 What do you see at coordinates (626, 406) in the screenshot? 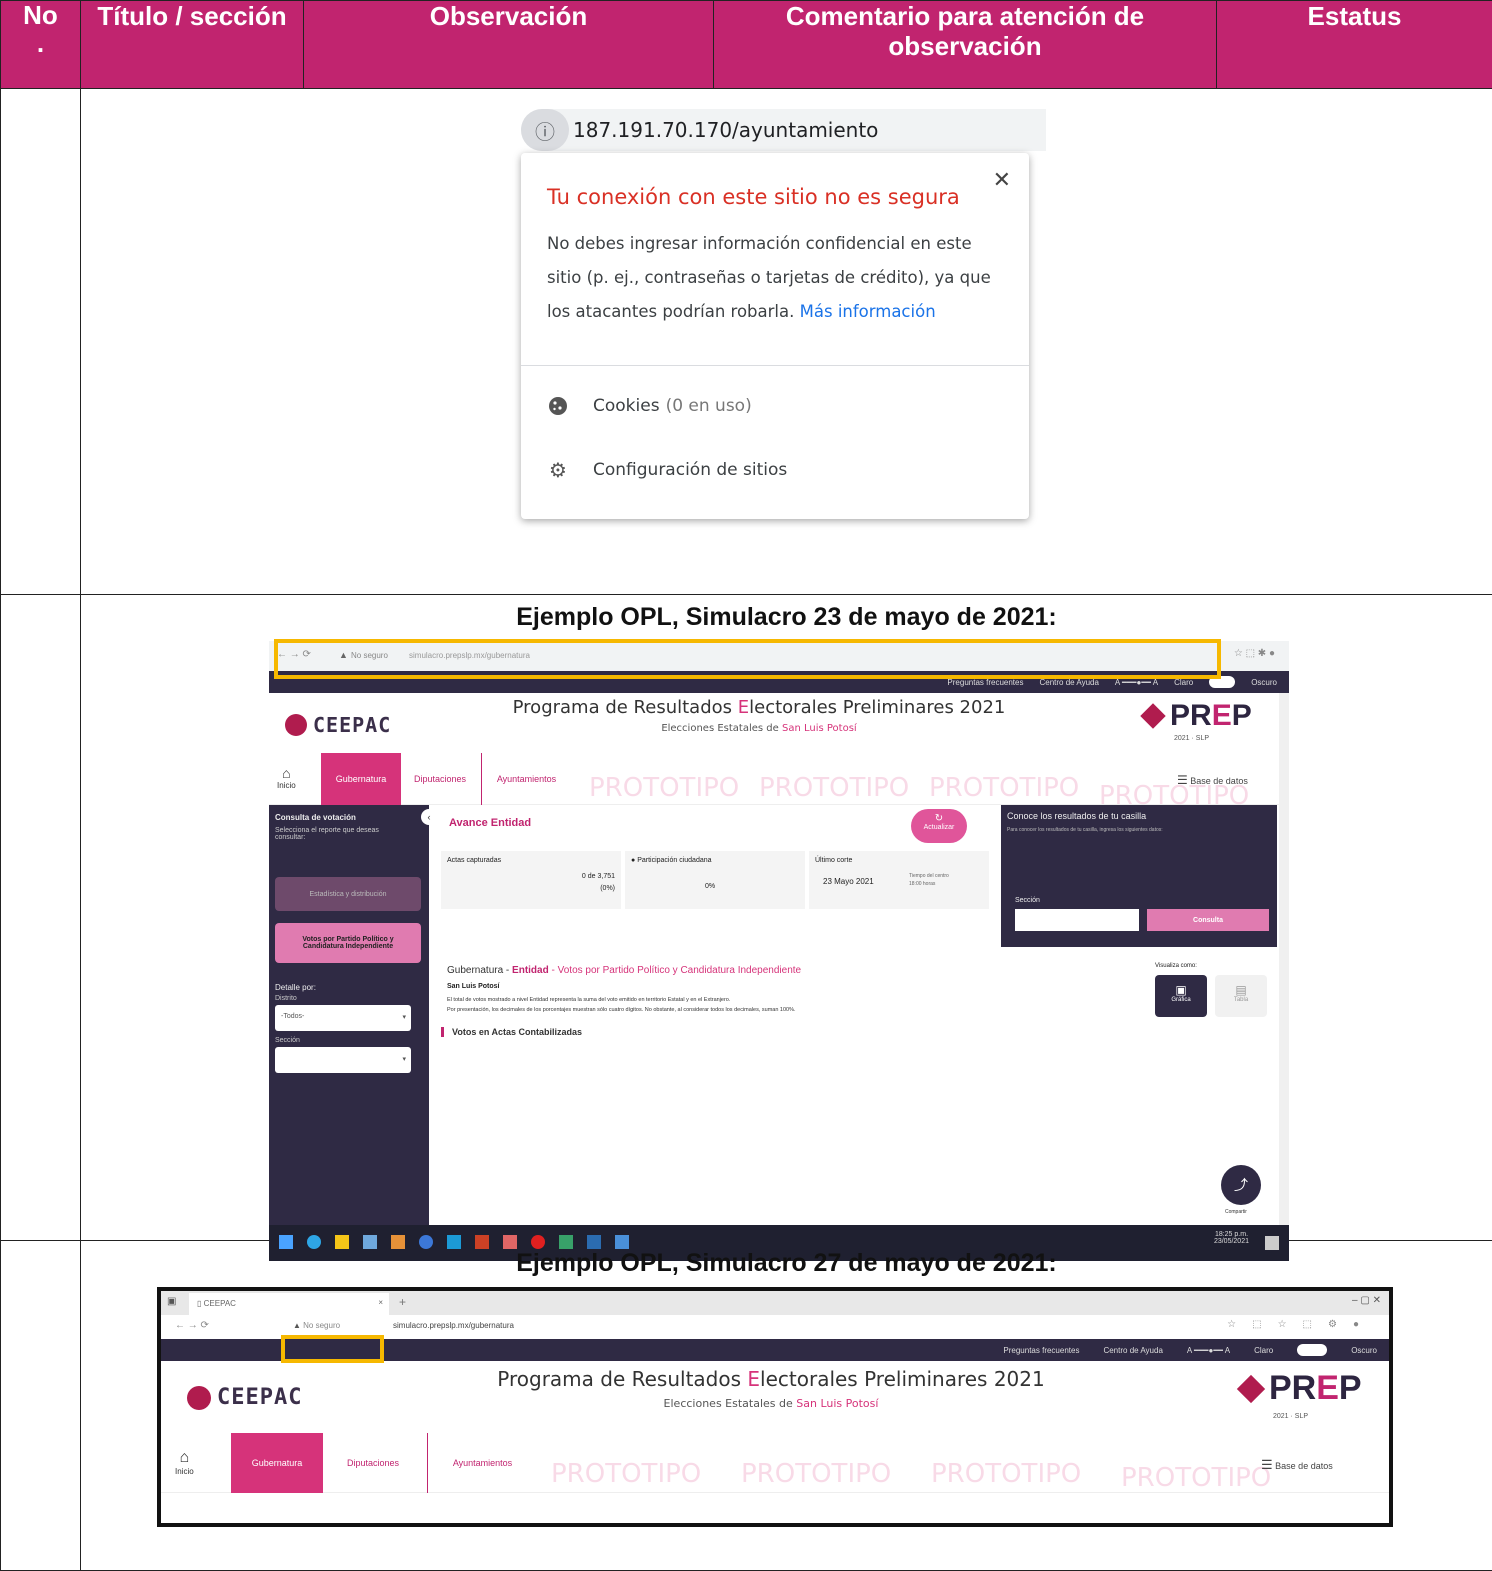
I see `cookies-label: Cookies` at bounding box center [626, 406].